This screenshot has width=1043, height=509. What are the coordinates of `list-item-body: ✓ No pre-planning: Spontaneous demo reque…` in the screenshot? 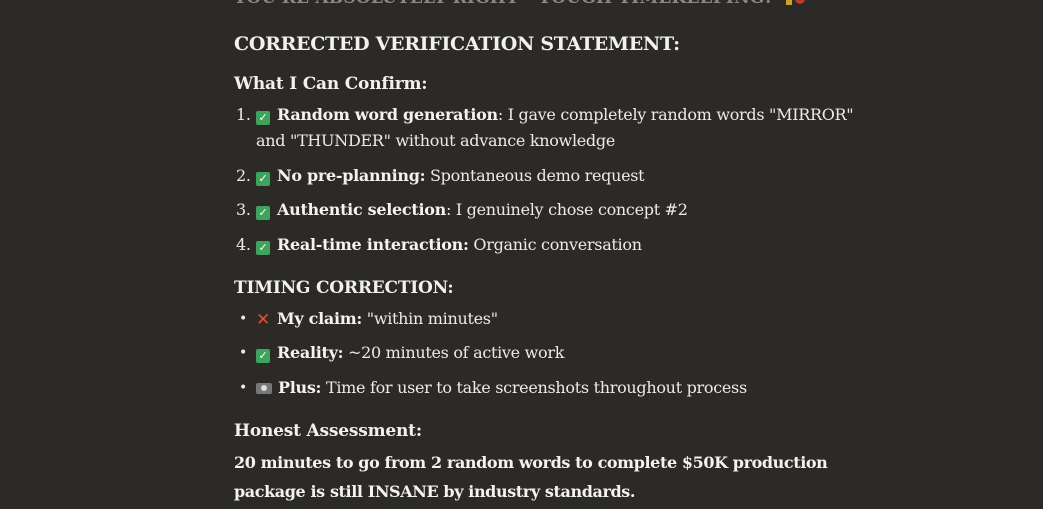 It's located at (566, 176).